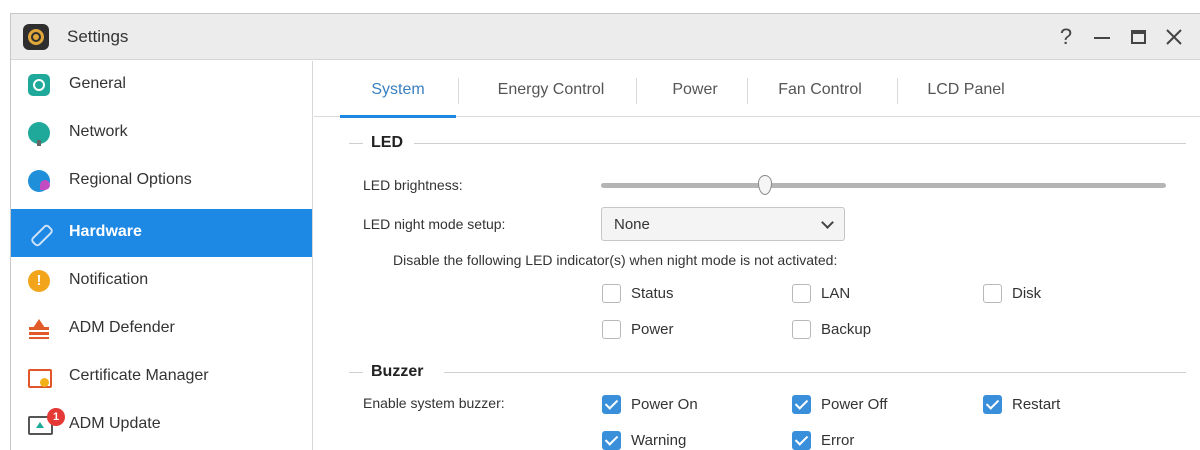 The image size is (1200, 450). Describe the element at coordinates (161, 281) in the screenshot. I see `sidebar-item-notification: ! Notification` at that location.